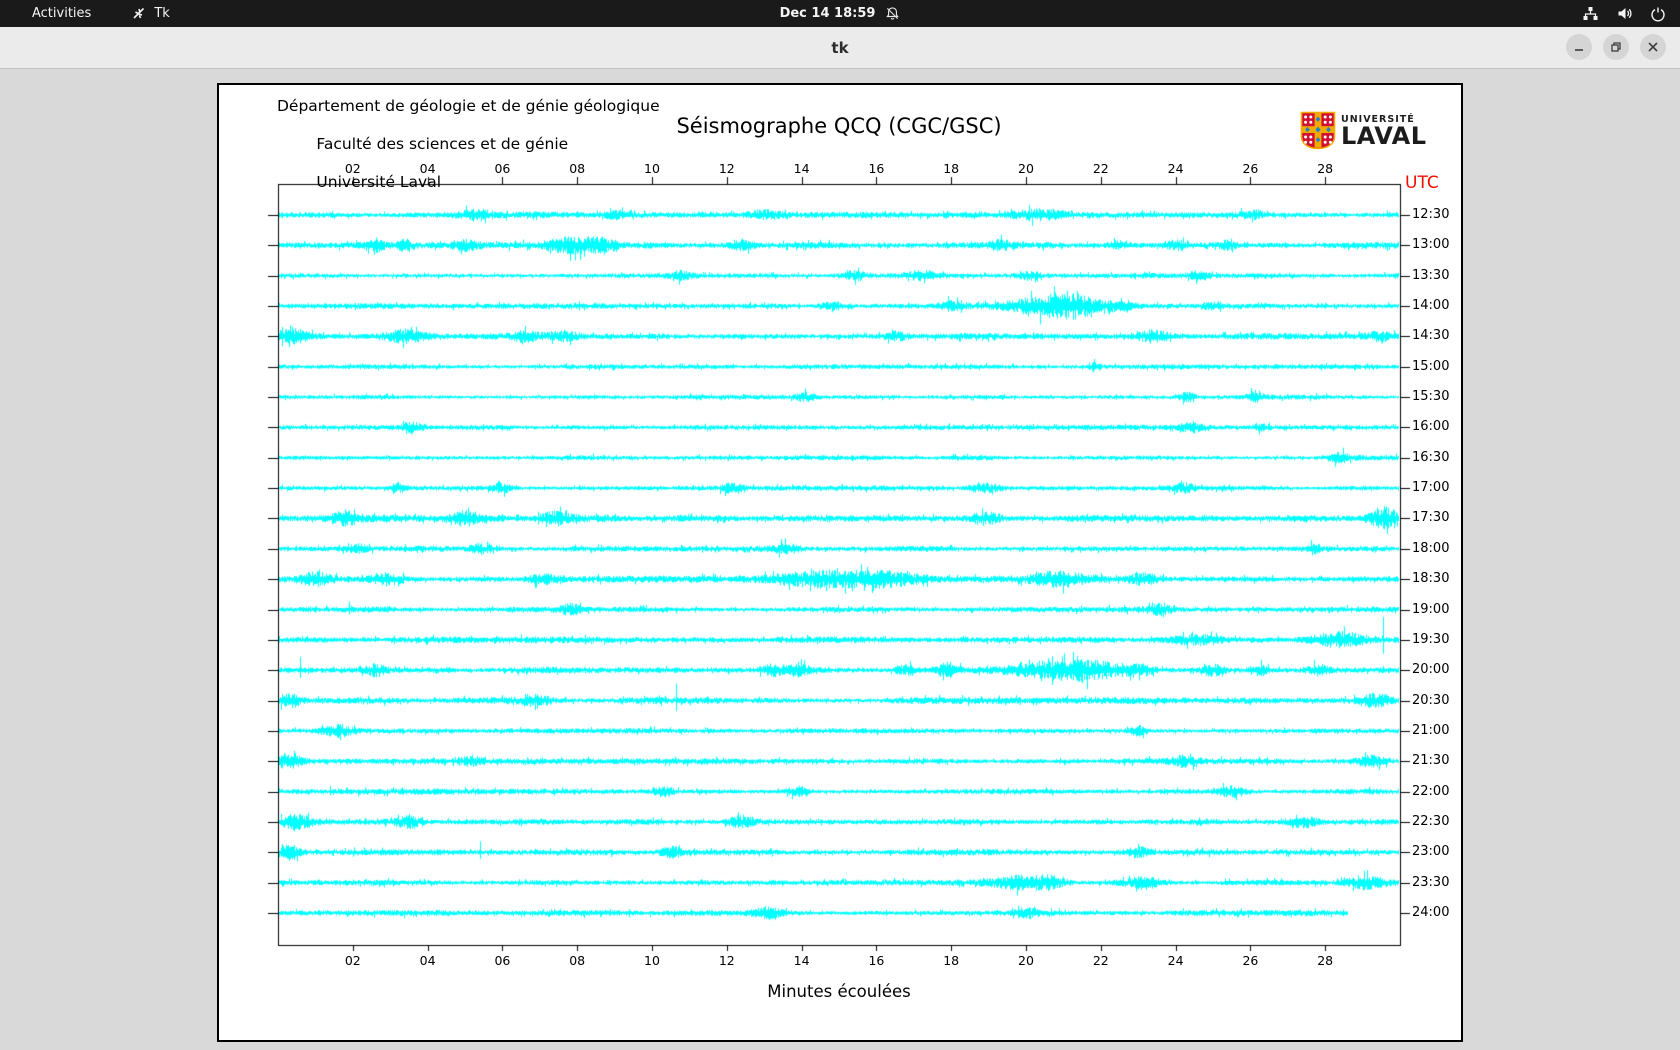  What do you see at coordinates (1431, 488) in the screenshot?
I see `trace-time-label: 17:00` at bounding box center [1431, 488].